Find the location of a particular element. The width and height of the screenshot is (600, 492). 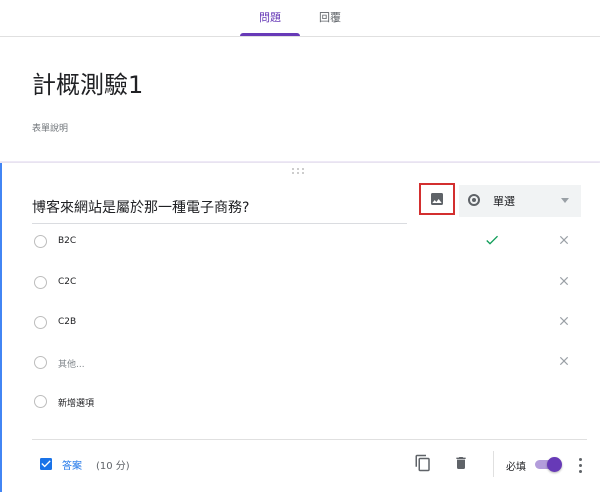

option-label: C2B is located at coordinates (67, 322).